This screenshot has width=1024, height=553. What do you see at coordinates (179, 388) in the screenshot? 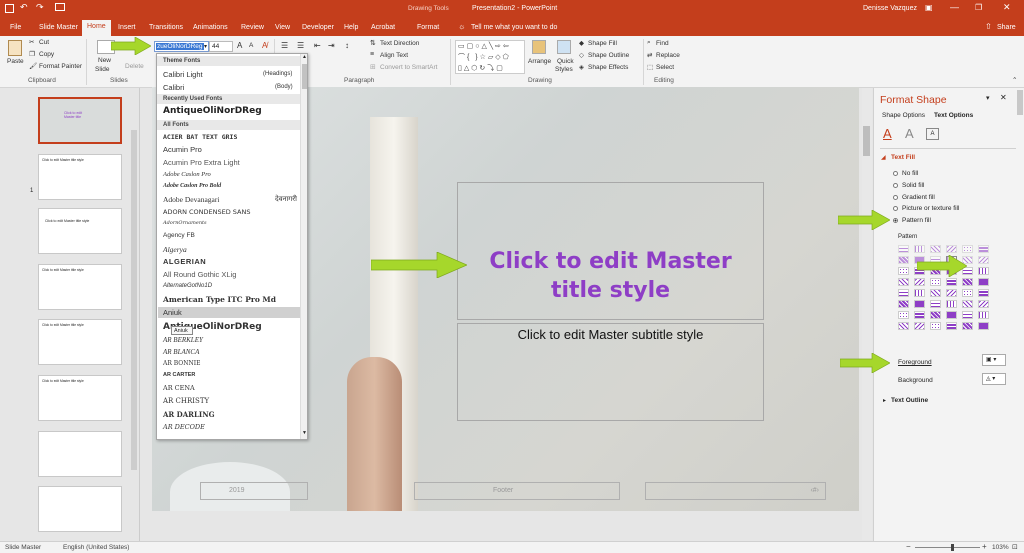
I see `font-item: AR CENA` at bounding box center [179, 388].